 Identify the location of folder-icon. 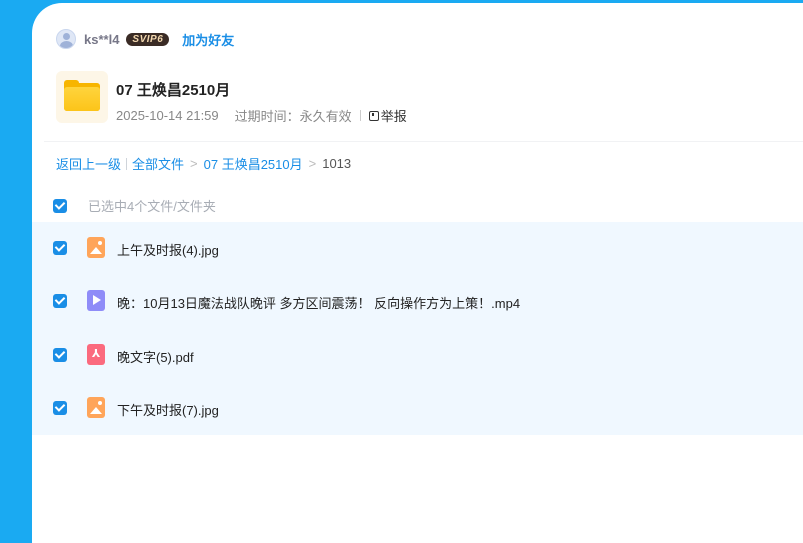
(82, 97).